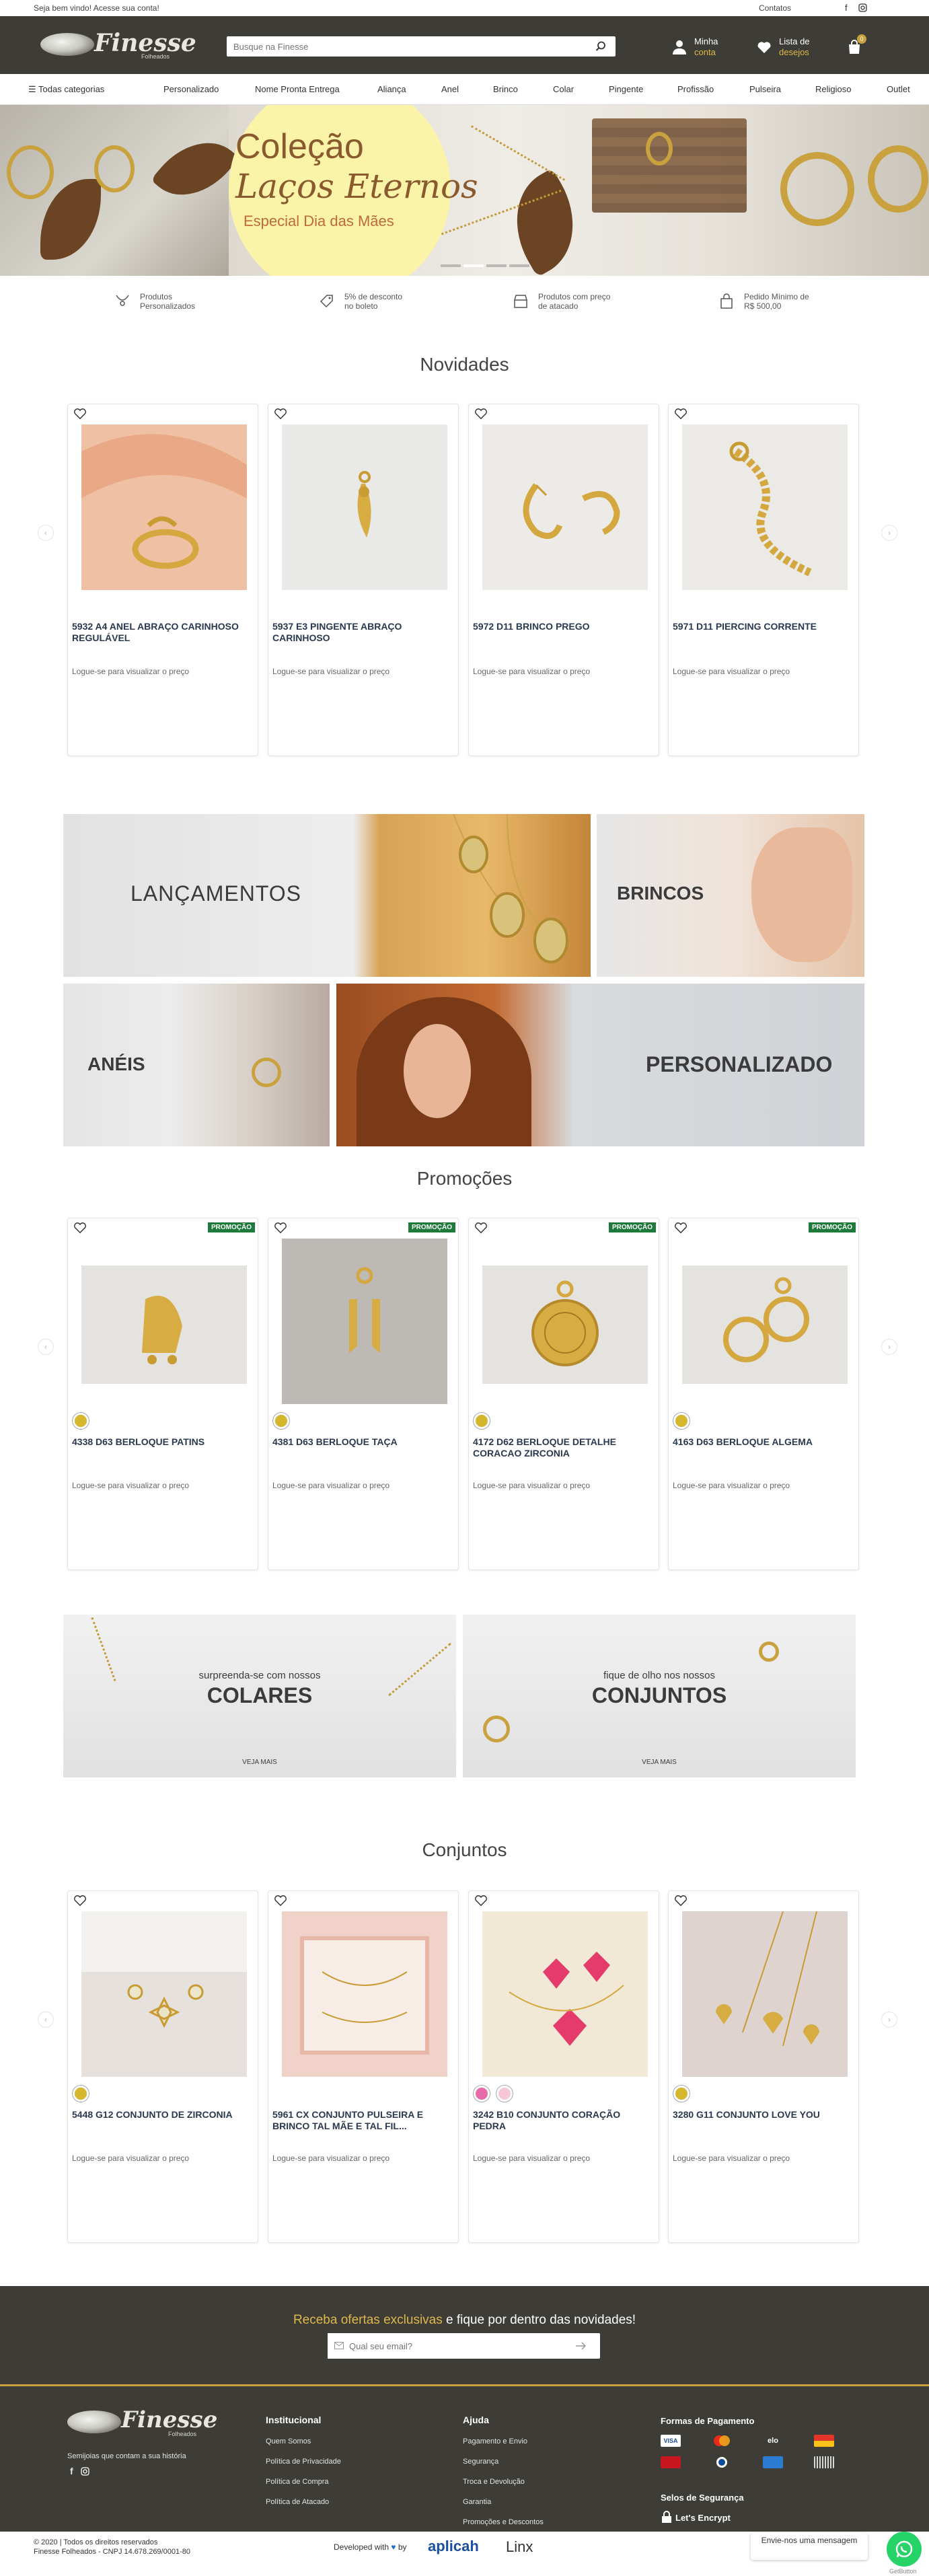 This screenshot has height=2576, width=929. Describe the element at coordinates (402, 46) in the screenshot. I see `search-input` at that location.